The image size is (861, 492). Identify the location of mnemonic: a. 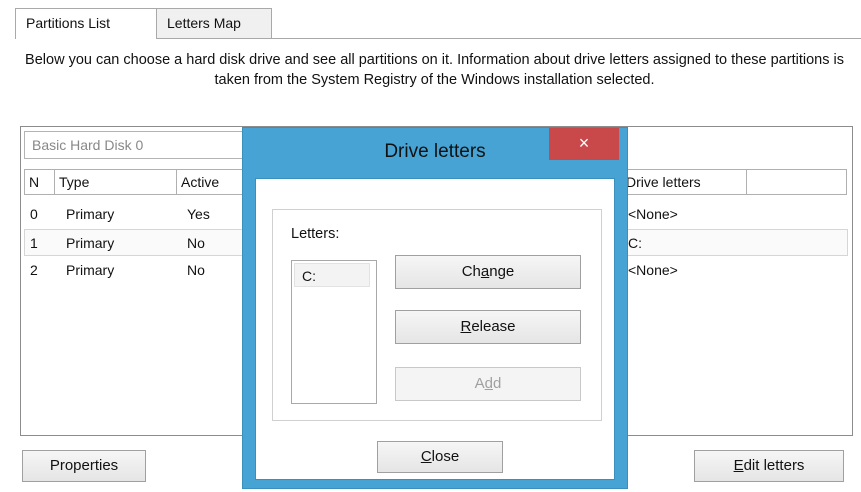
(485, 271).